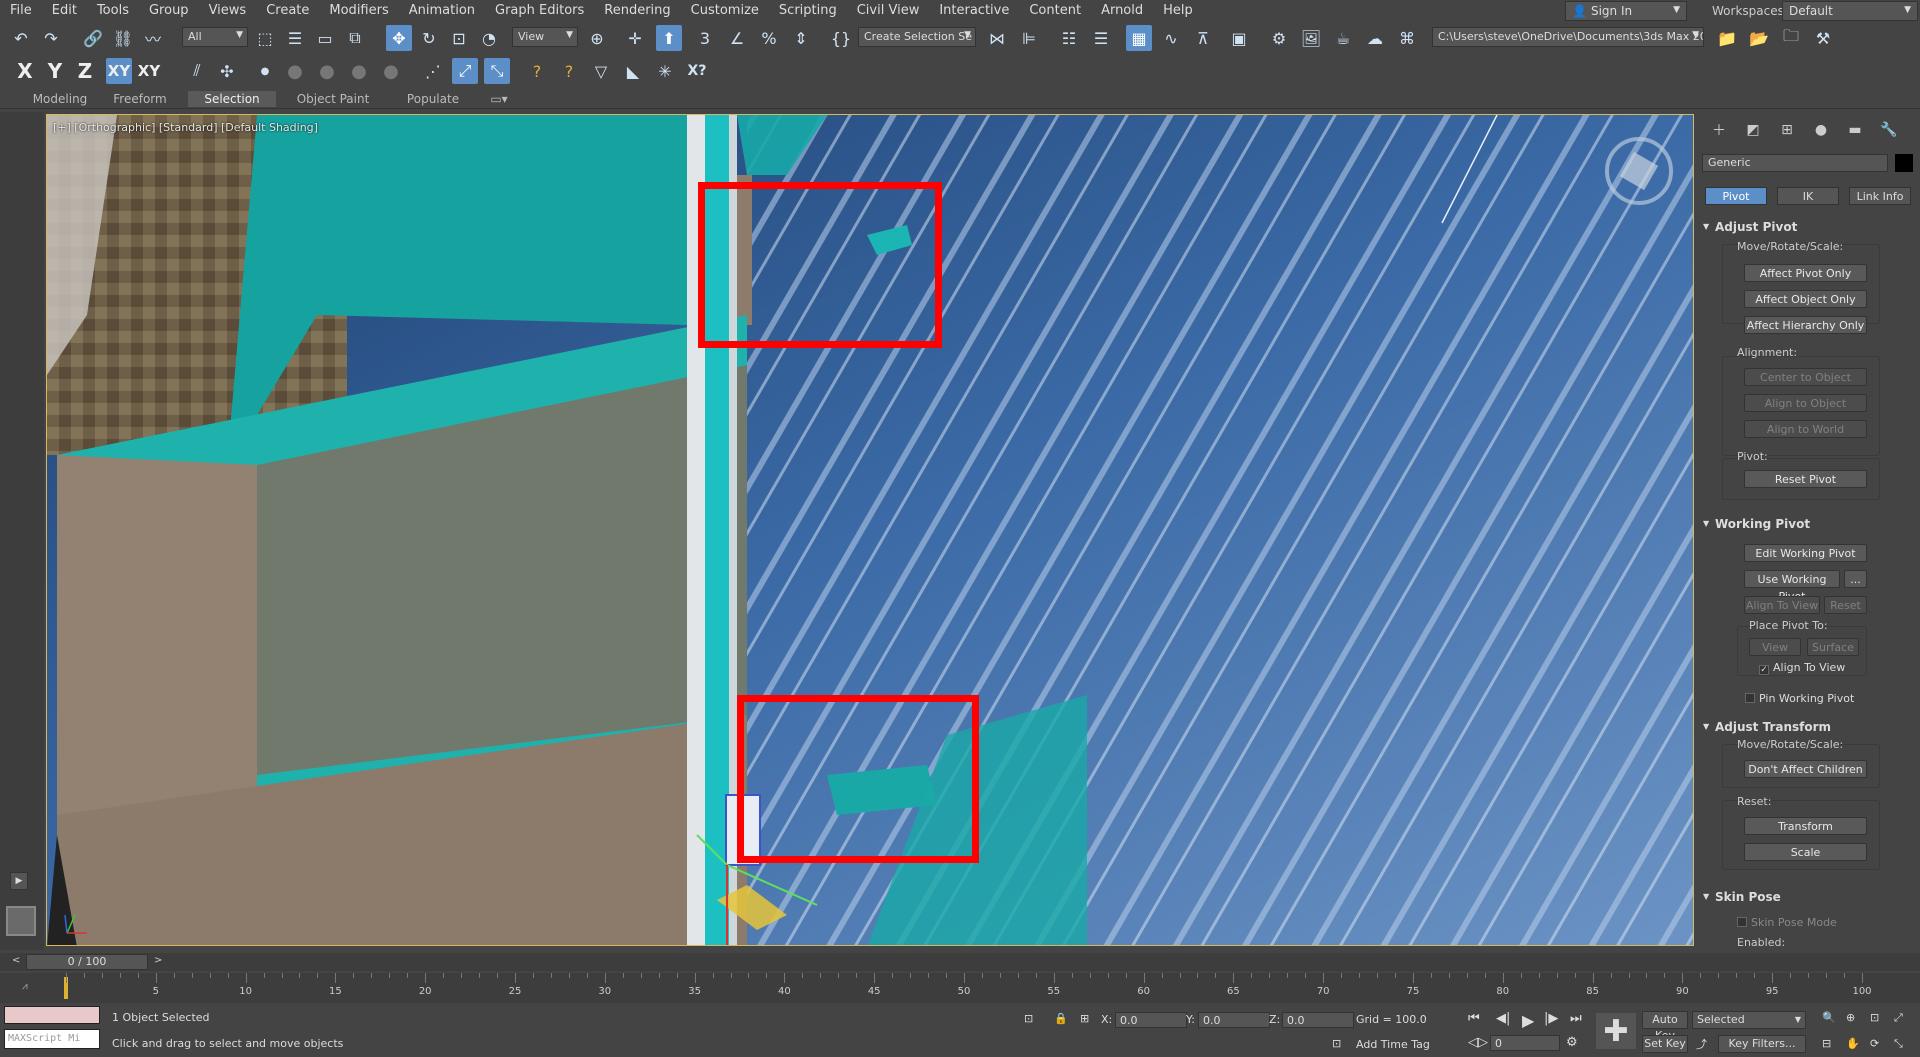 The image size is (1920, 1057). Describe the element at coordinates (51, 38) in the screenshot. I see `redo-icon: ↷` at that location.